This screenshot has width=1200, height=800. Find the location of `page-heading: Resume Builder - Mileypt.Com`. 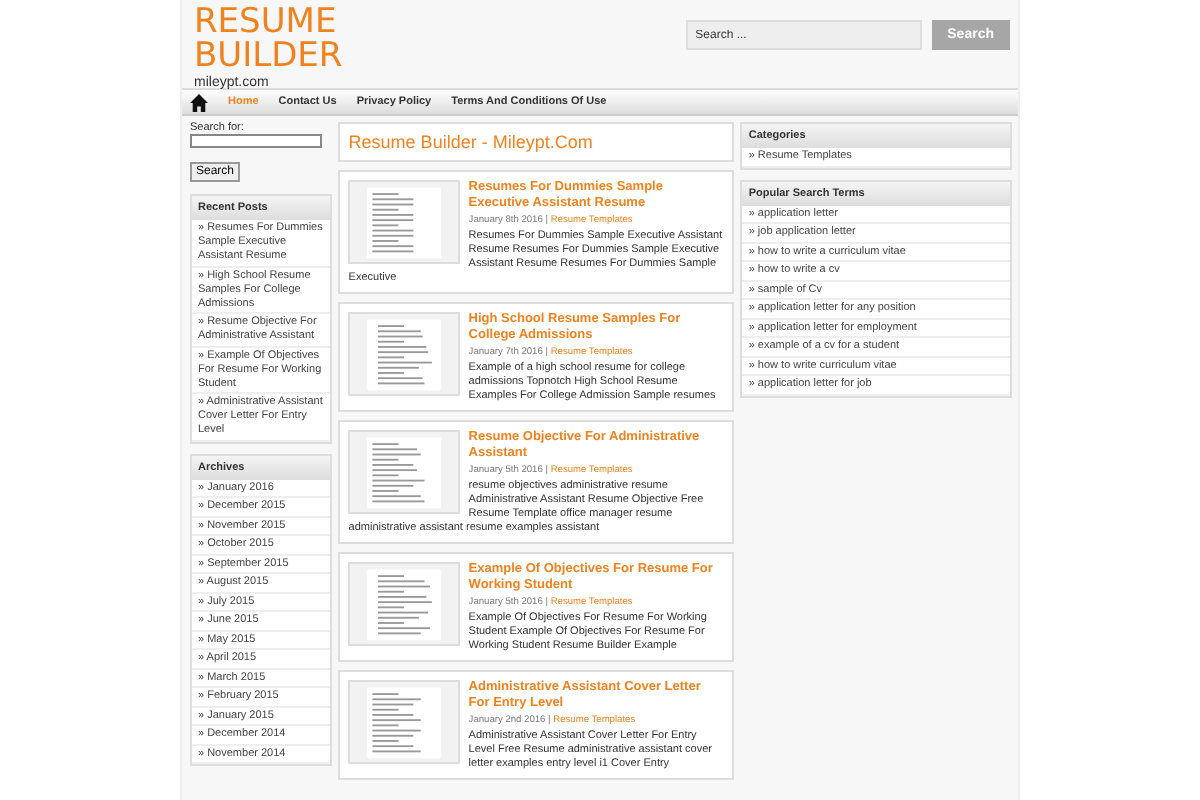

page-heading: Resume Builder - Mileypt.Com is located at coordinates (536, 142).